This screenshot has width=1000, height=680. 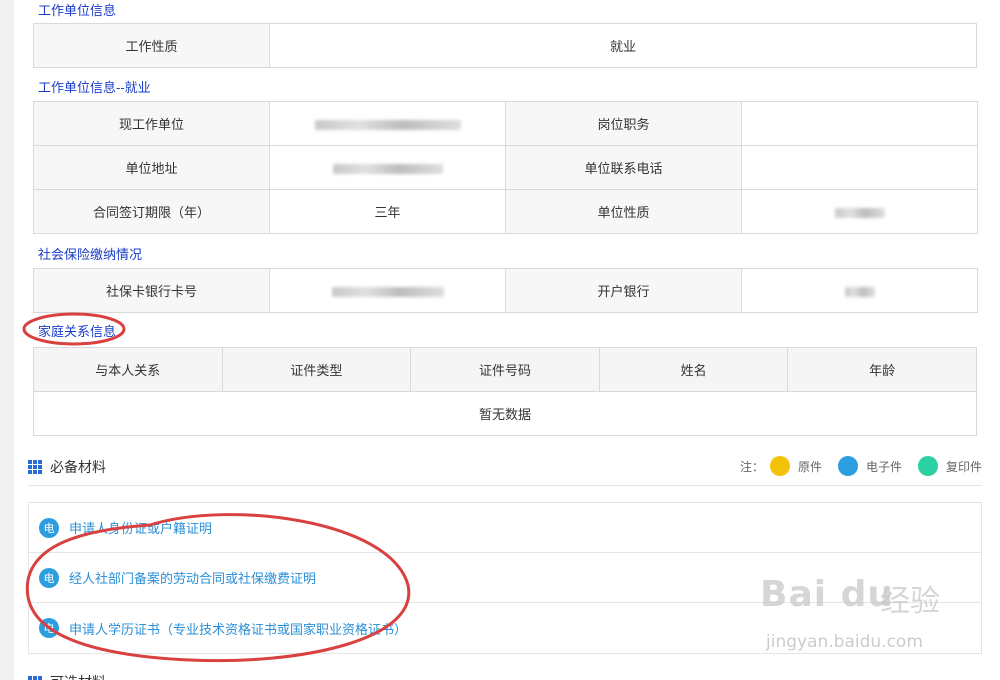 What do you see at coordinates (927, 466) in the screenshot?
I see `copy-dot-icon` at bounding box center [927, 466].